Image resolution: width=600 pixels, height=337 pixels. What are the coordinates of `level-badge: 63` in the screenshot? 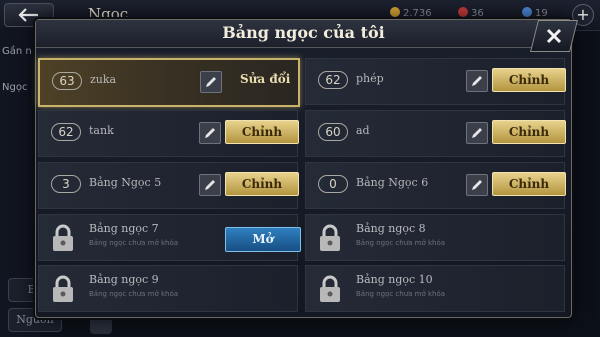 It's located at (67, 81).